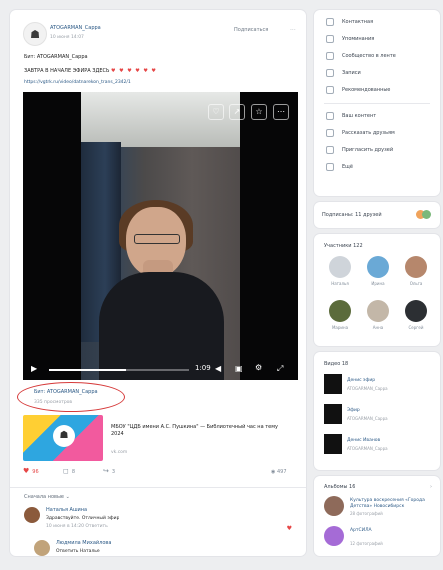  What do you see at coordinates (109, 471) in the screenshot?
I see `share-button: ↪ 3` at bounding box center [109, 471].